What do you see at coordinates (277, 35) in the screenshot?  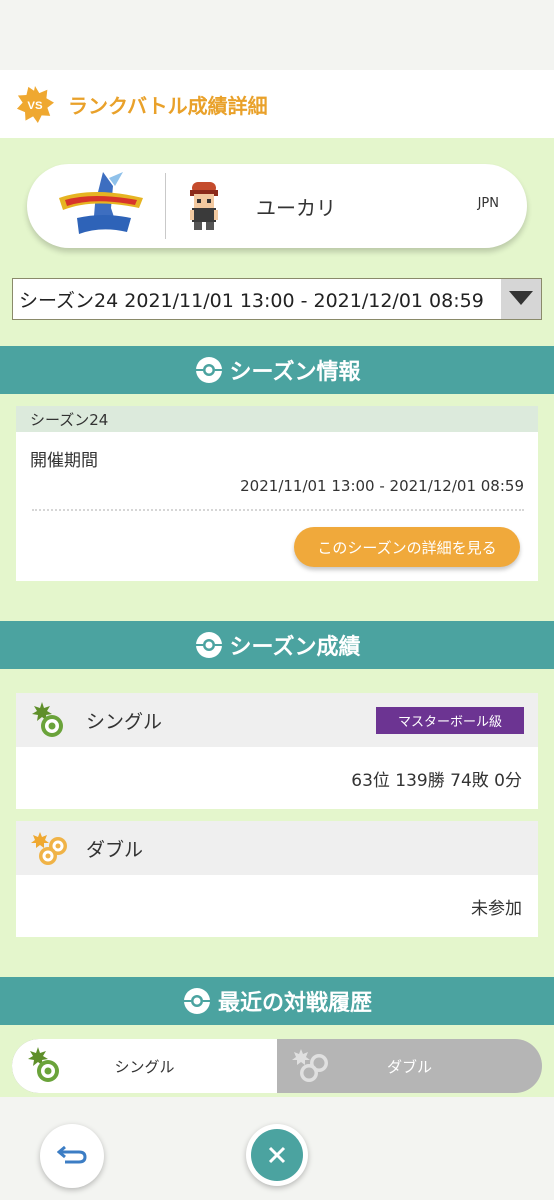 I see `top-spacer` at bounding box center [277, 35].